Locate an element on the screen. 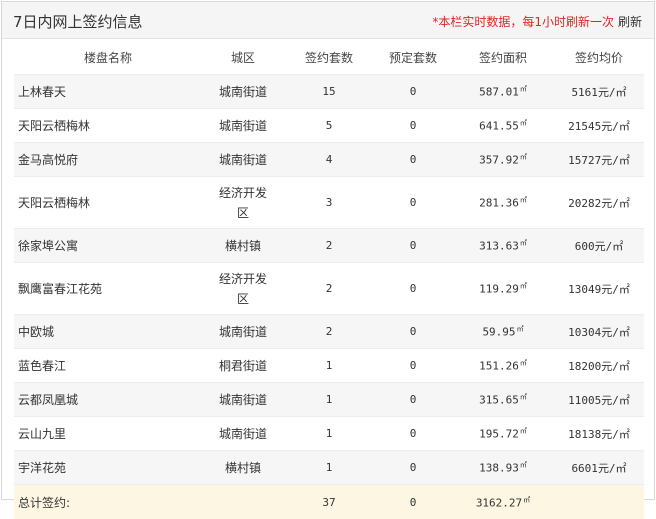  total-signed: 37 is located at coordinates (329, 502).